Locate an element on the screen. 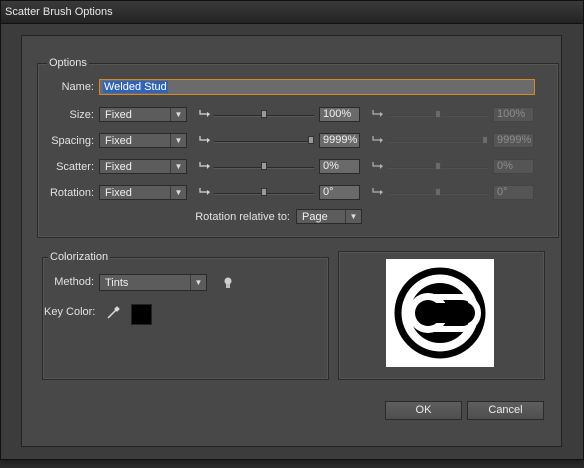 The image size is (584, 468). rotation-max-slider-thumb is located at coordinates (438, 192).